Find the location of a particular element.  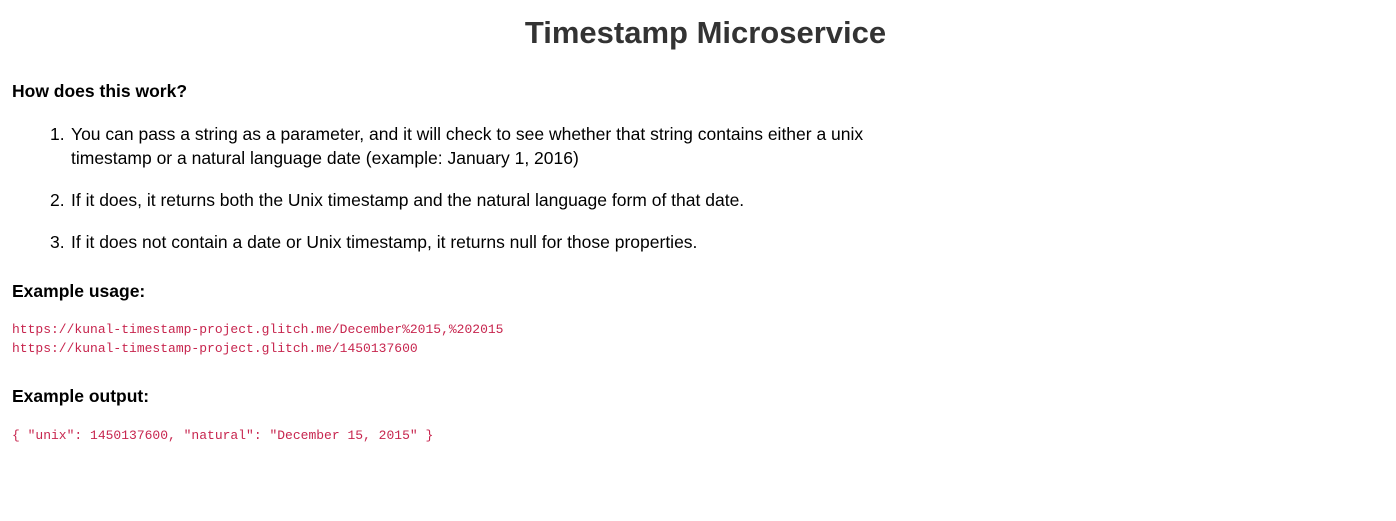

example-output-heading: Example output: is located at coordinates (81, 396).